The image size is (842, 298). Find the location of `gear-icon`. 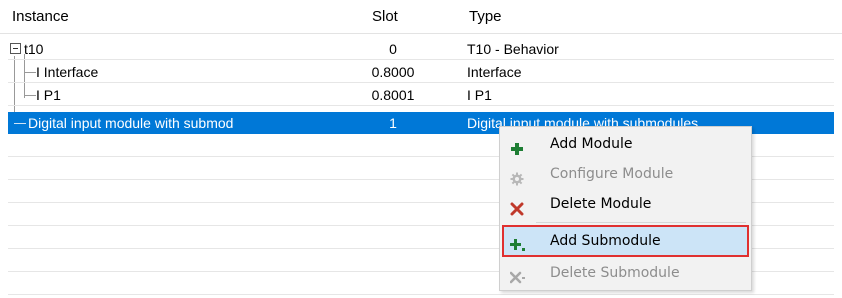

gear-icon is located at coordinates (517, 176).